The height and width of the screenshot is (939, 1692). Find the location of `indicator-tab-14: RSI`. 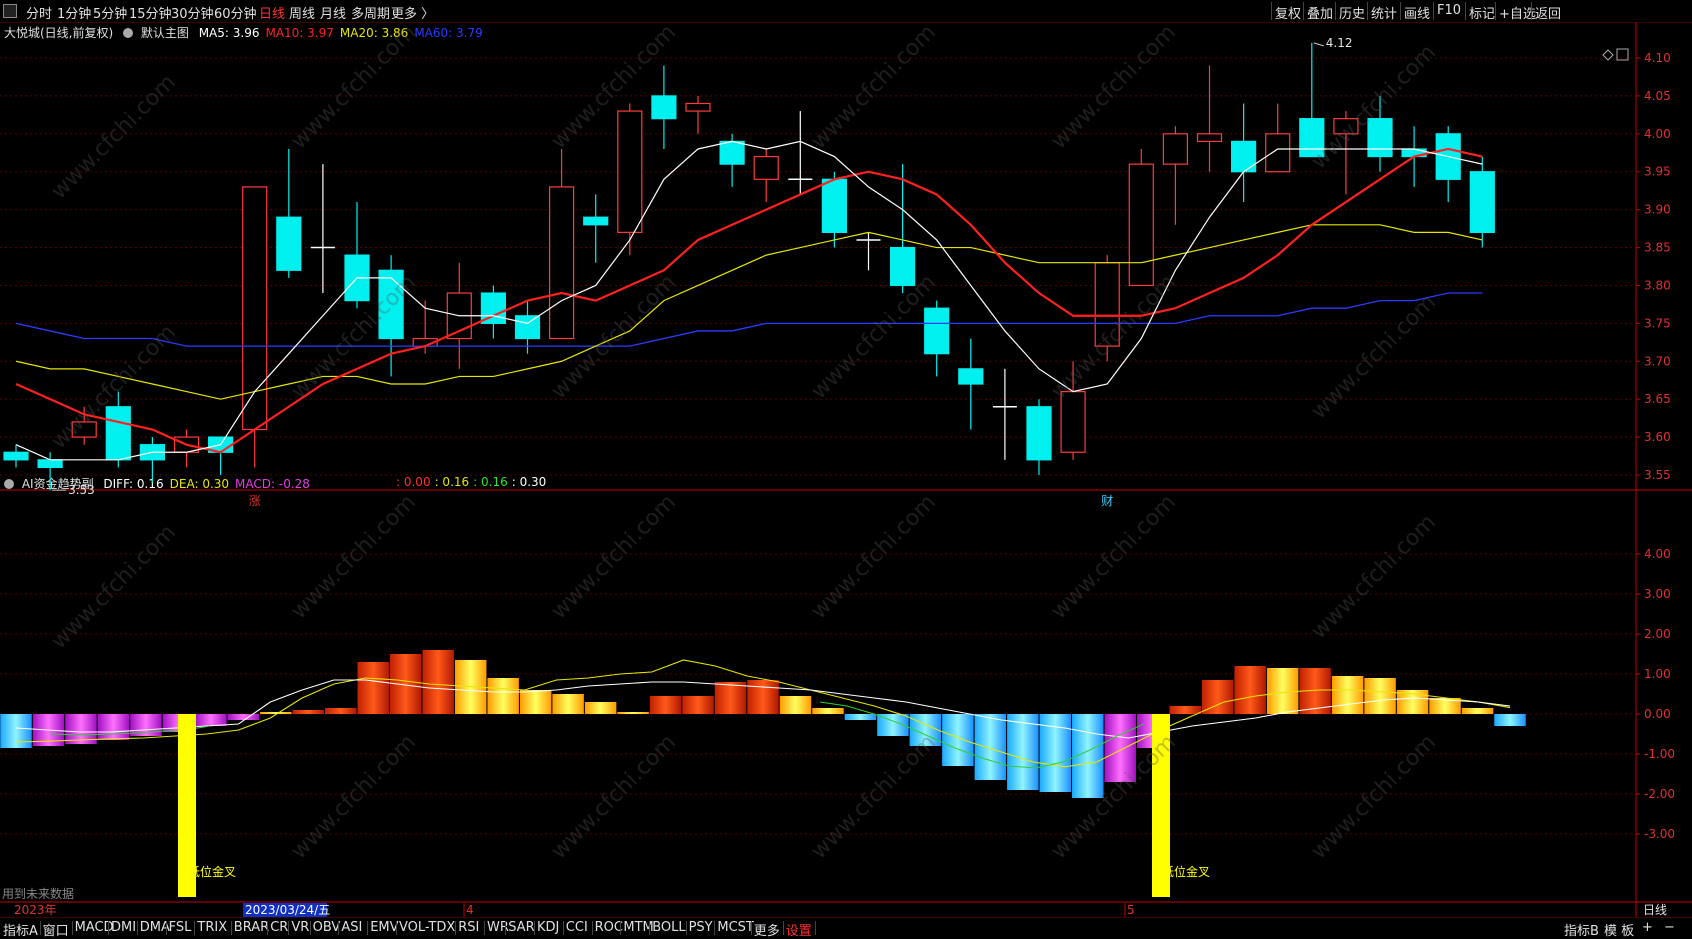

indicator-tab-14: RSI is located at coordinates (468, 927).